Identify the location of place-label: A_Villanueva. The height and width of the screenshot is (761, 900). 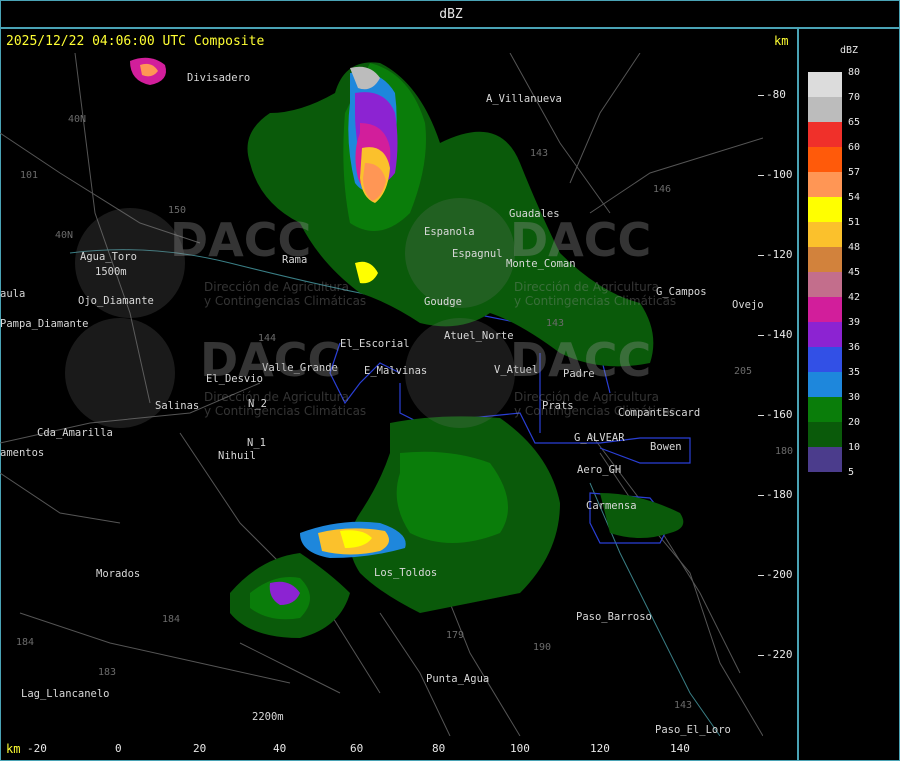
(524, 99).